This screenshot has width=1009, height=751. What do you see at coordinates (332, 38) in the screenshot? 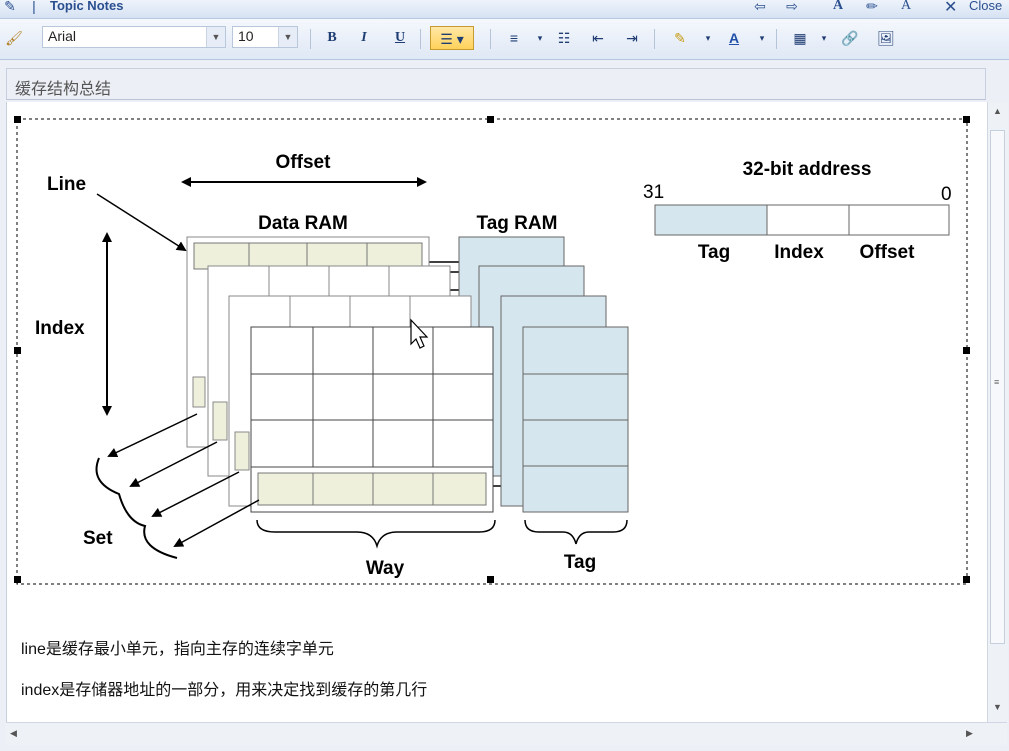
I see `bold-button: B` at bounding box center [332, 38].